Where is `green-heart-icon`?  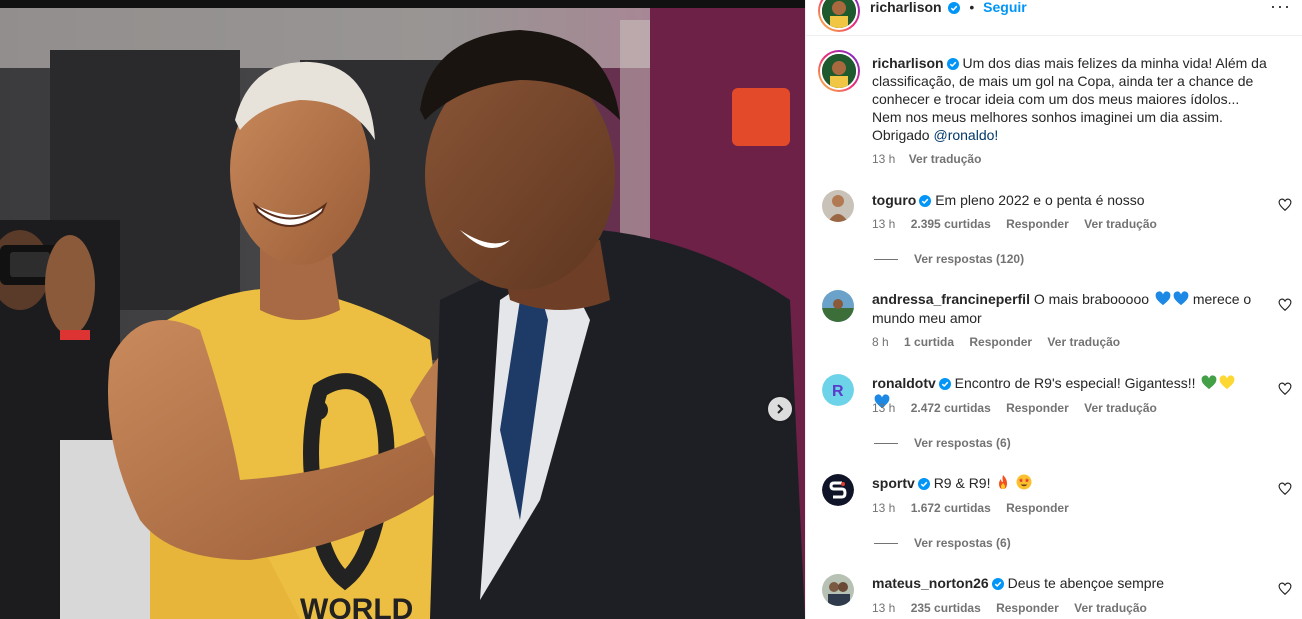 green-heart-icon is located at coordinates (1209, 382).